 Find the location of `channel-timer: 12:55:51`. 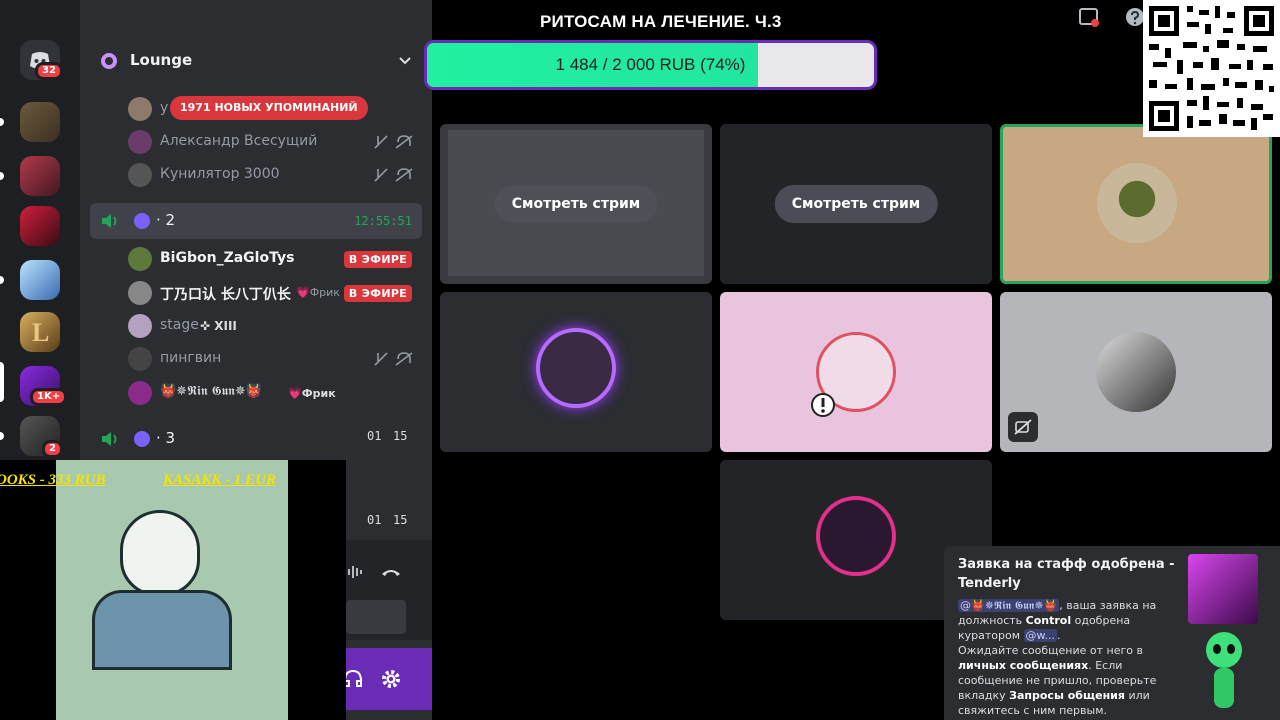

channel-timer: 12:55:51 is located at coordinates (383, 221).